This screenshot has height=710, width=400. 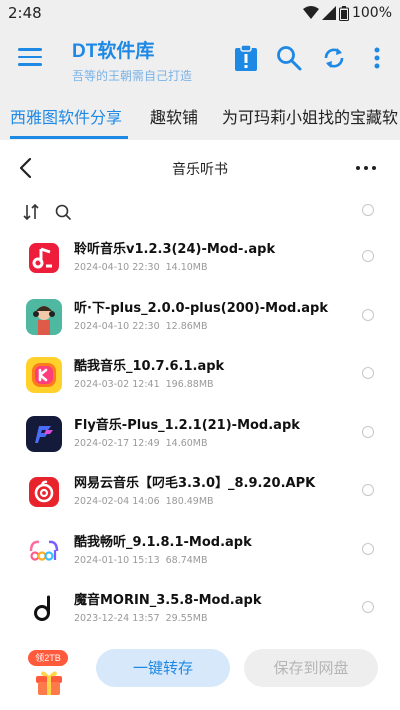 What do you see at coordinates (186, 326) in the screenshot?
I see `file-size: 12.86MB` at bounding box center [186, 326].